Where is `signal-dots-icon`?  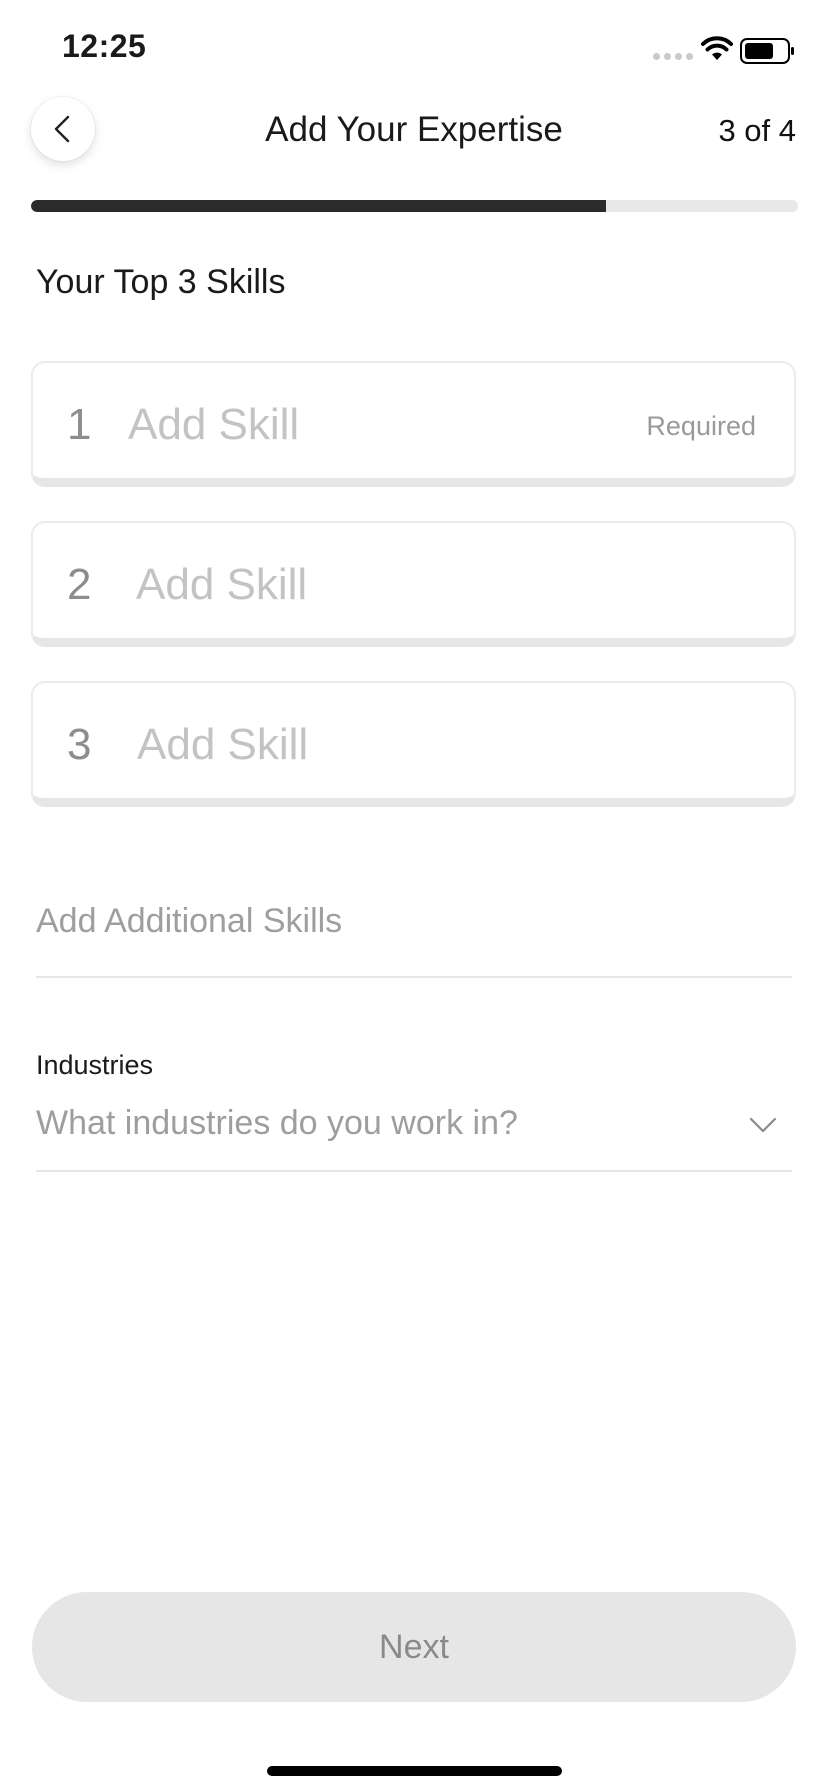
signal-dots-icon is located at coordinates (673, 56).